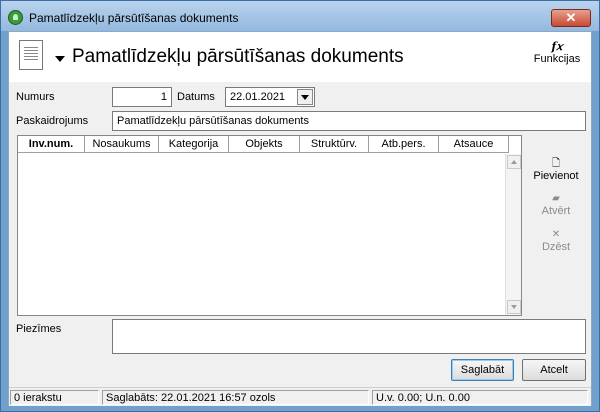 The image size is (600, 412). I want to click on number-label: Numurs, so click(35, 97).